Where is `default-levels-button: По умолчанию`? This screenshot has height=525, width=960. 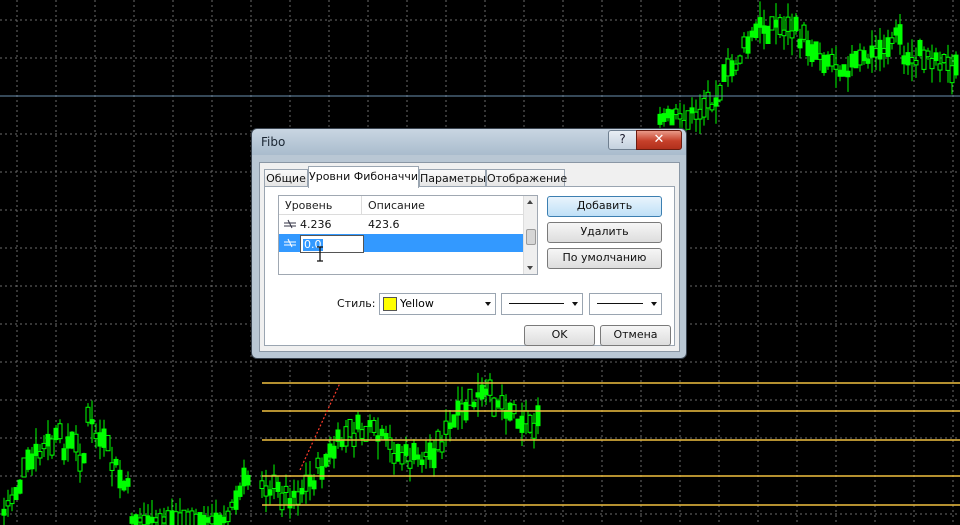
default-levels-button: По умолчанию is located at coordinates (604, 258).